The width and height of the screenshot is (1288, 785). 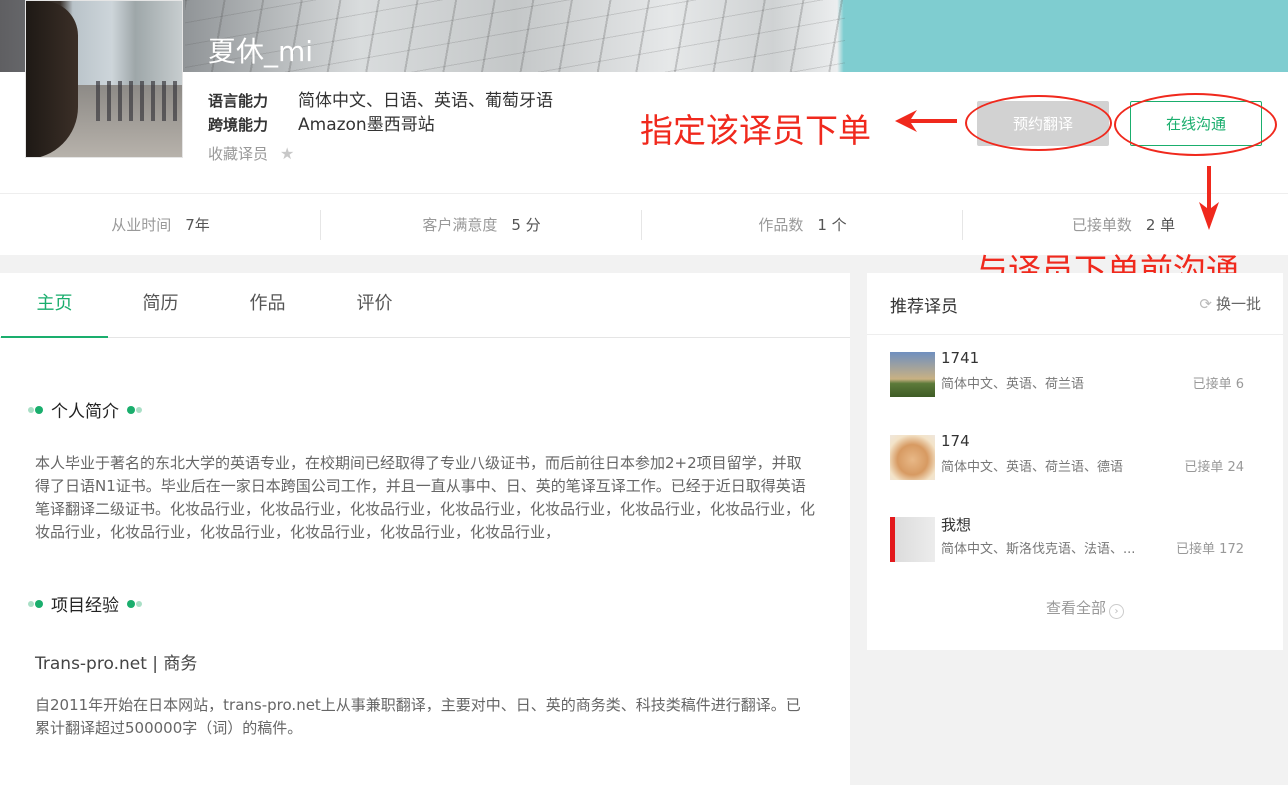 I want to click on recommend-languages: 简体中文、英语、荷兰语, so click(x=1013, y=384).